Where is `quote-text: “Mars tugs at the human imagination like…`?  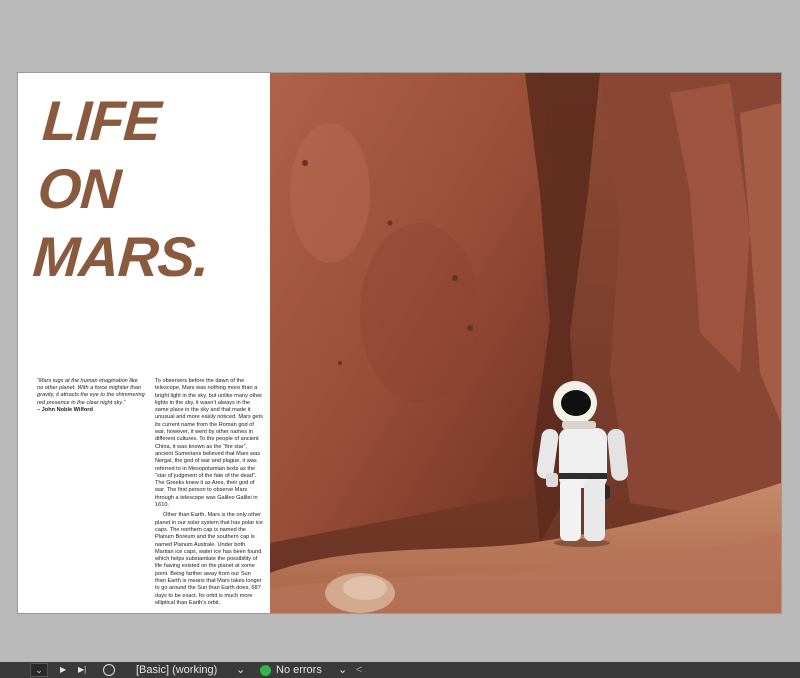 quote-text: “Mars tugs at the human imagination like… is located at coordinates (91, 392).